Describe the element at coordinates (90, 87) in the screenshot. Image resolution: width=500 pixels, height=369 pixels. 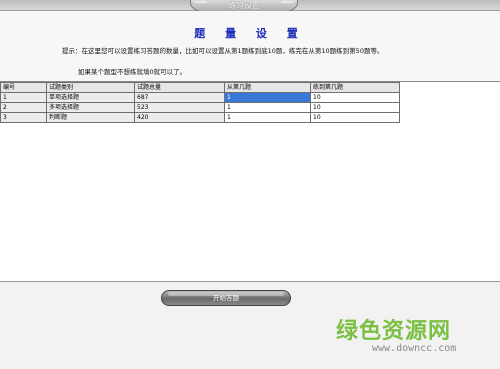
I see `column-header-category: 试题类别` at that location.